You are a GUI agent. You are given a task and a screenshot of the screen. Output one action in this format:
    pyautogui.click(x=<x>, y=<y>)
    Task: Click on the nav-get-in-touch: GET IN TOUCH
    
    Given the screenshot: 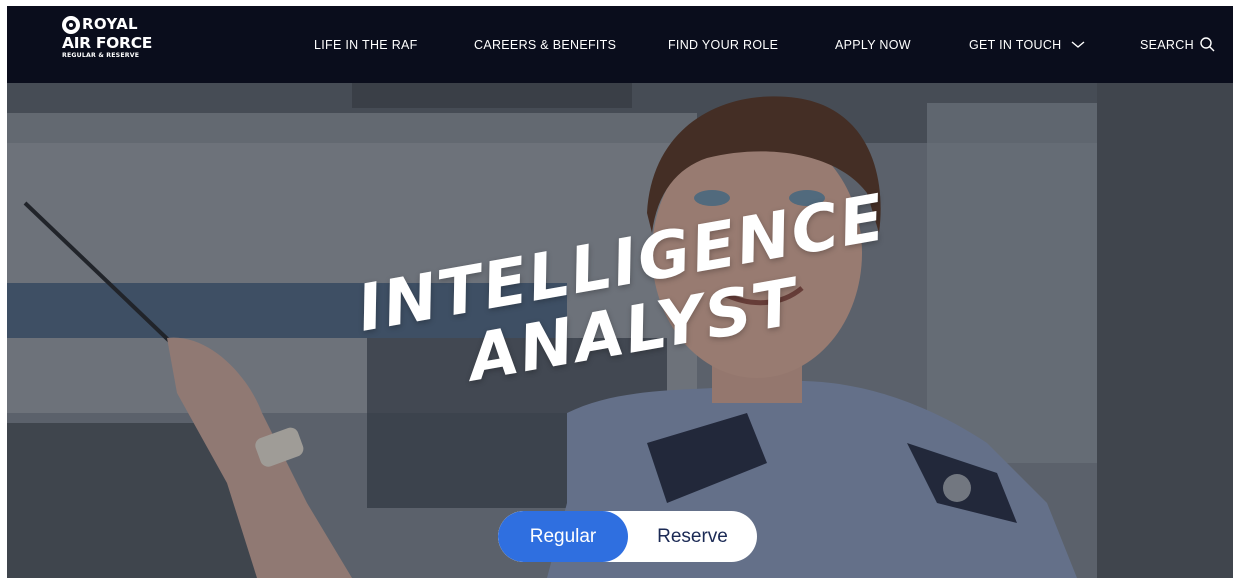 What is the action you would take?
    pyautogui.click(x=1027, y=44)
    